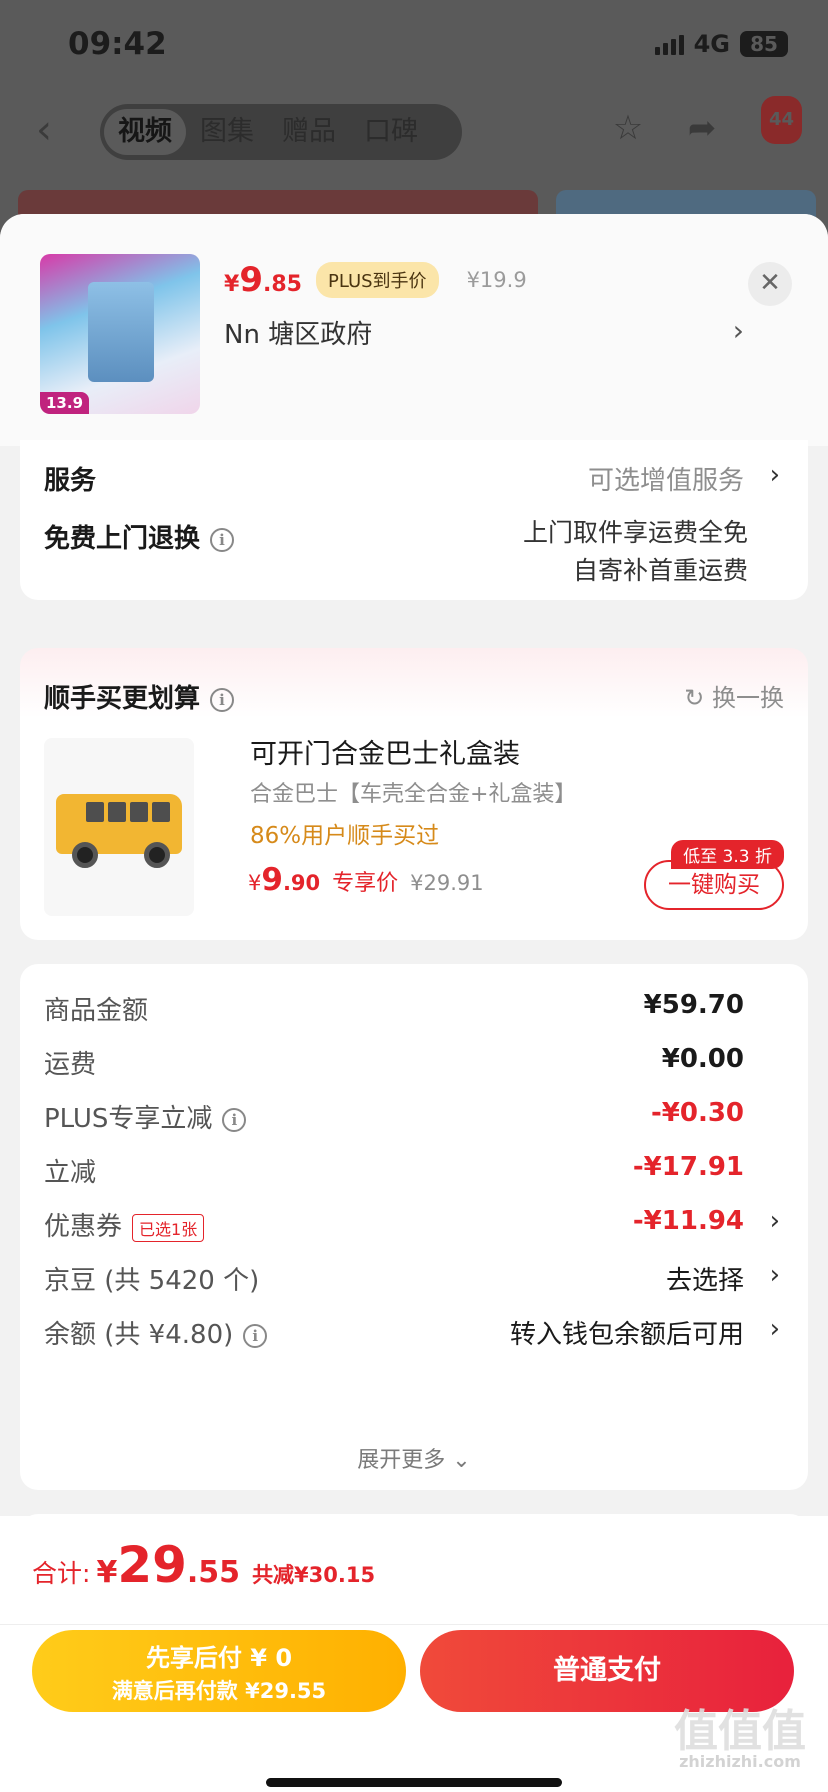 The image size is (828, 1792). Describe the element at coordinates (688, 1221) in the screenshot. I see `coupon-value: -¥11.94` at that location.